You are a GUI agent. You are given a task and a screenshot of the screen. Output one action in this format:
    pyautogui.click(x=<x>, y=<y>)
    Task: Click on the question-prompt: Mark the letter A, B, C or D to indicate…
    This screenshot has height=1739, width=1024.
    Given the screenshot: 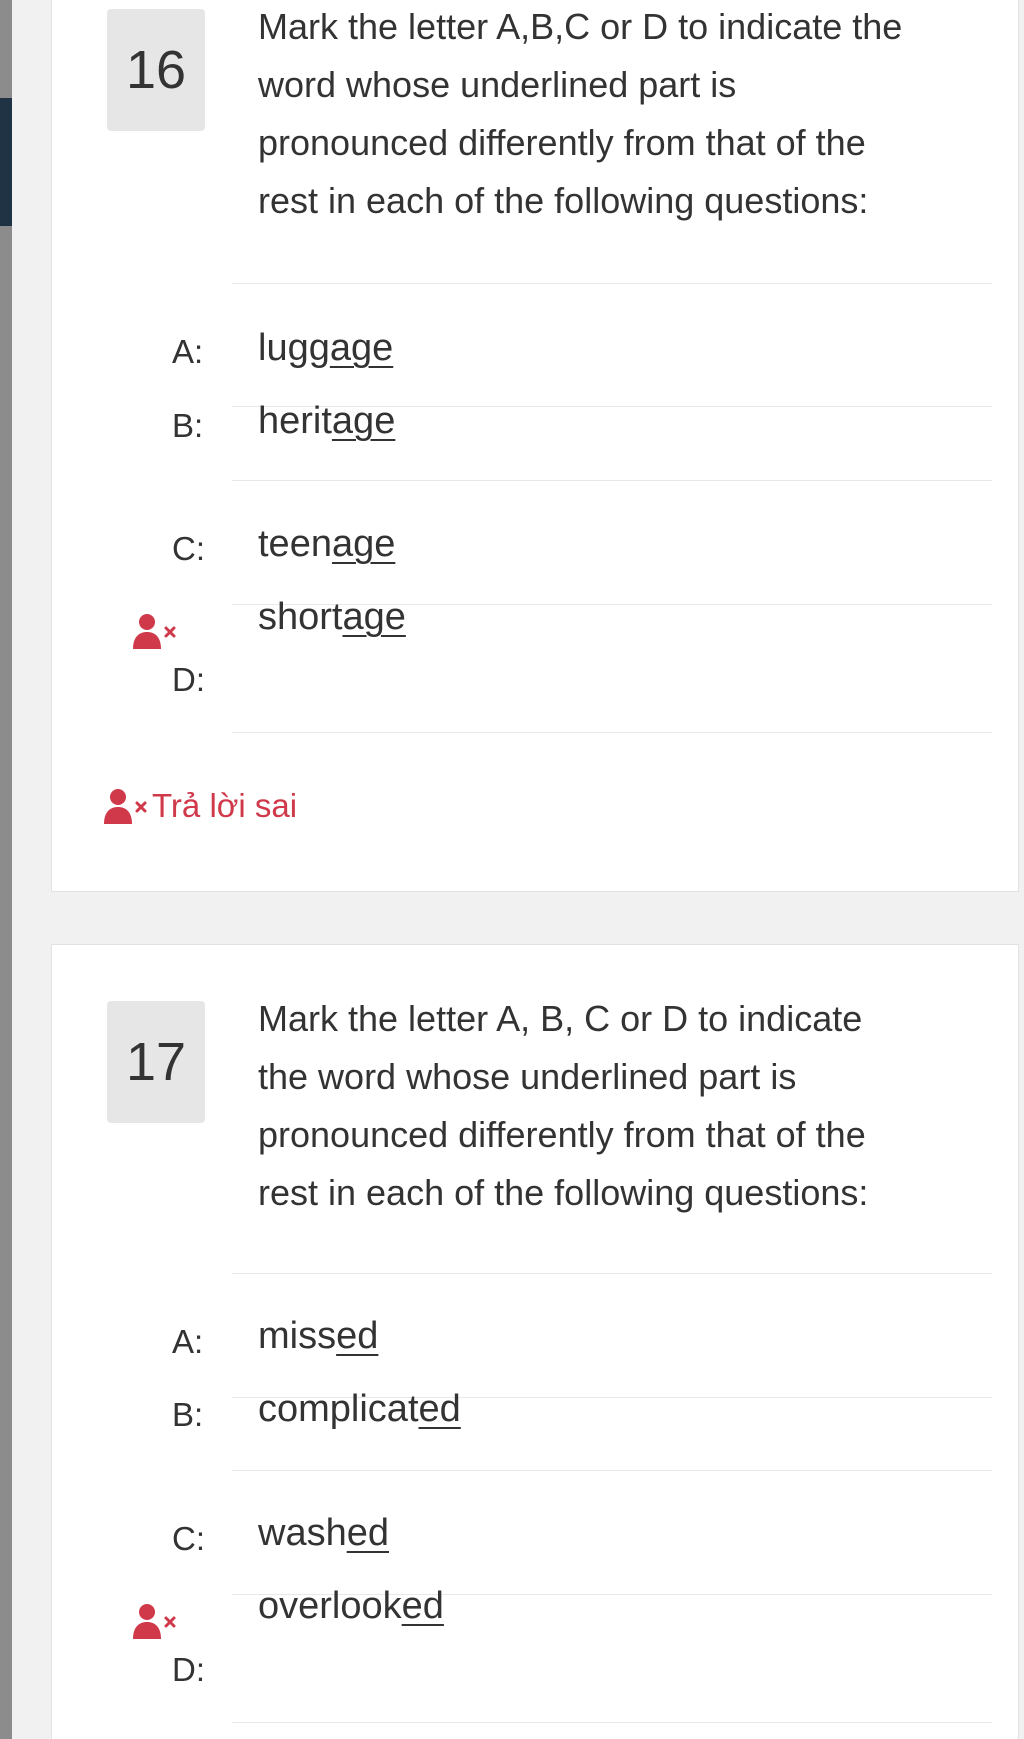 What is the action you would take?
    pyautogui.click(x=618, y=1106)
    